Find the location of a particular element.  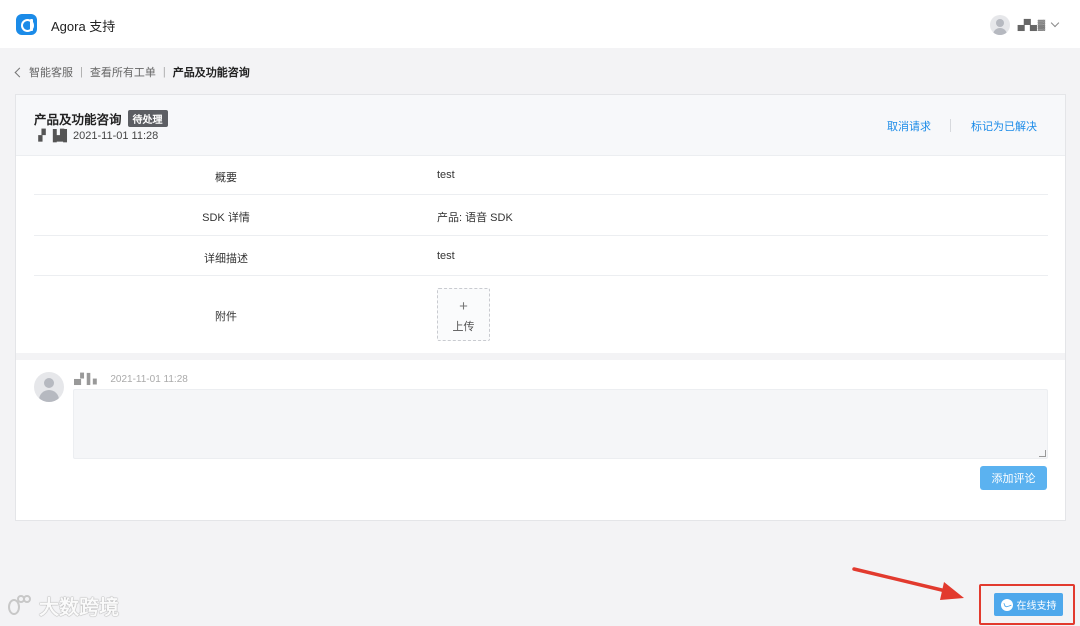

status-badge: 待处理 is located at coordinates (147, 118).